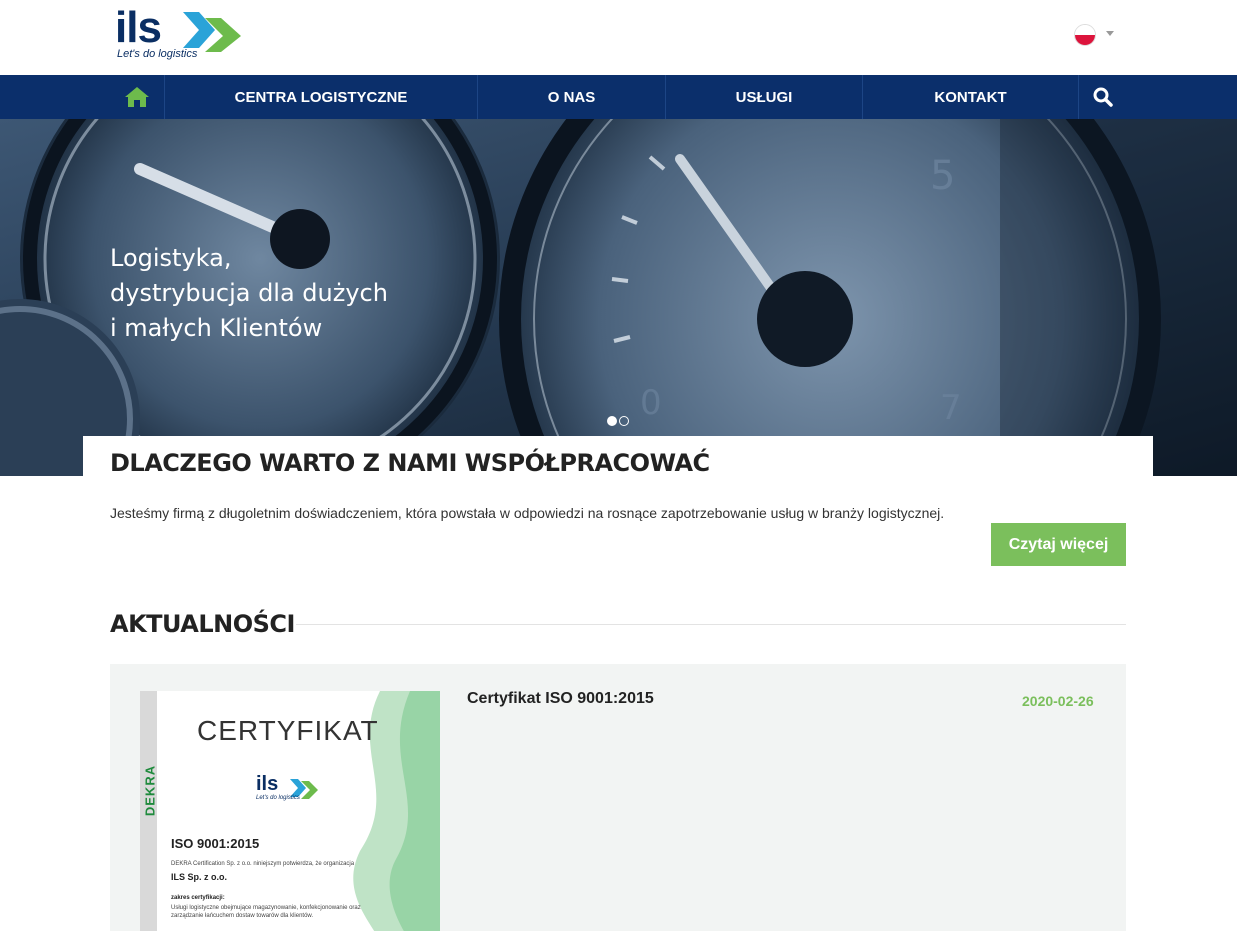 The width and height of the screenshot is (1237, 931). I want to click on ils-logo: ils Let's do logistics, so click(182, 33).